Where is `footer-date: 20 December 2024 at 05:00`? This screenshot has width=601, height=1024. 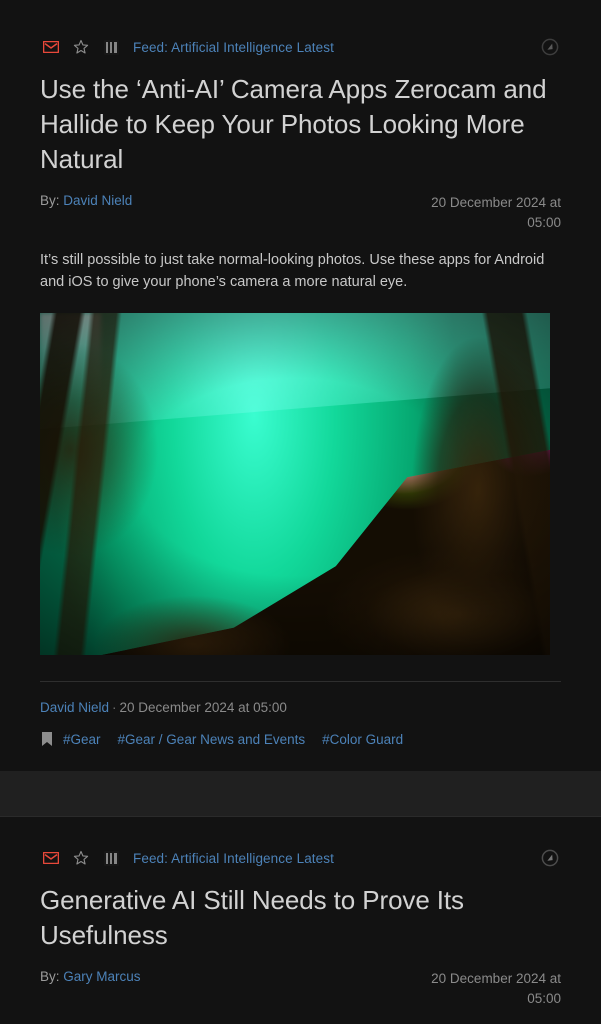 footer-date: 20 December 2024 at 05:00 is located at coordinates (203, 707).